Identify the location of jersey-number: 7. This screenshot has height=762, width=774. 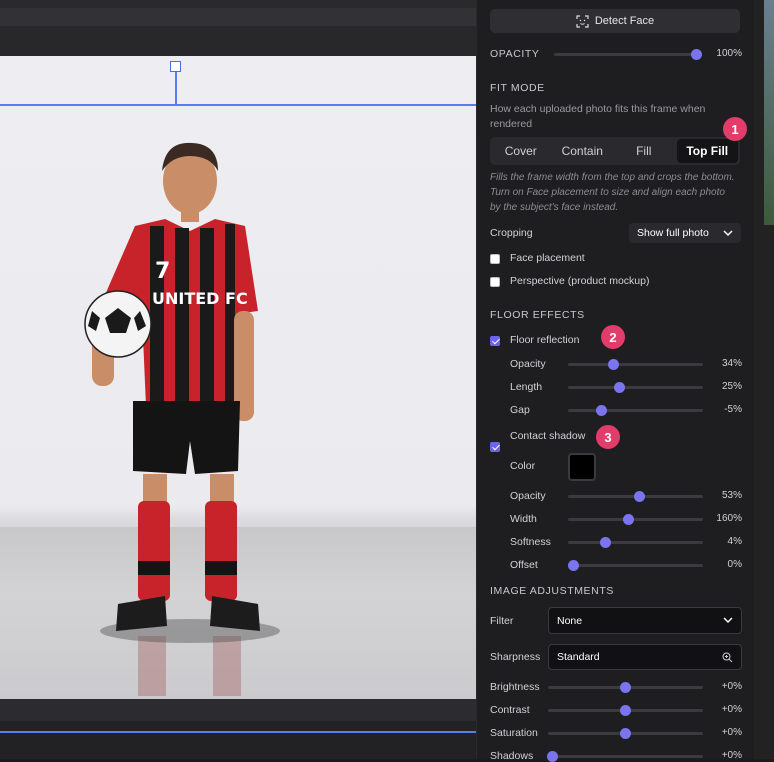
(162, 271).